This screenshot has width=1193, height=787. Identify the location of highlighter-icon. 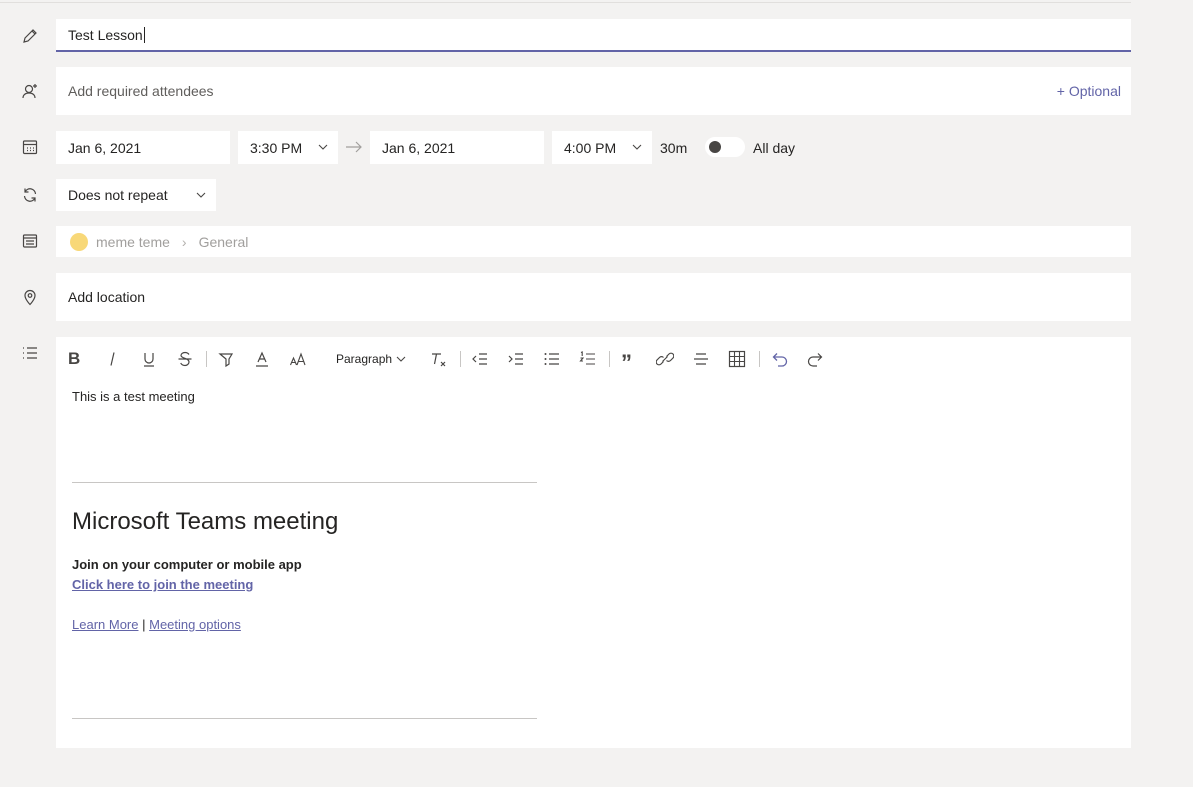
(226, 360).